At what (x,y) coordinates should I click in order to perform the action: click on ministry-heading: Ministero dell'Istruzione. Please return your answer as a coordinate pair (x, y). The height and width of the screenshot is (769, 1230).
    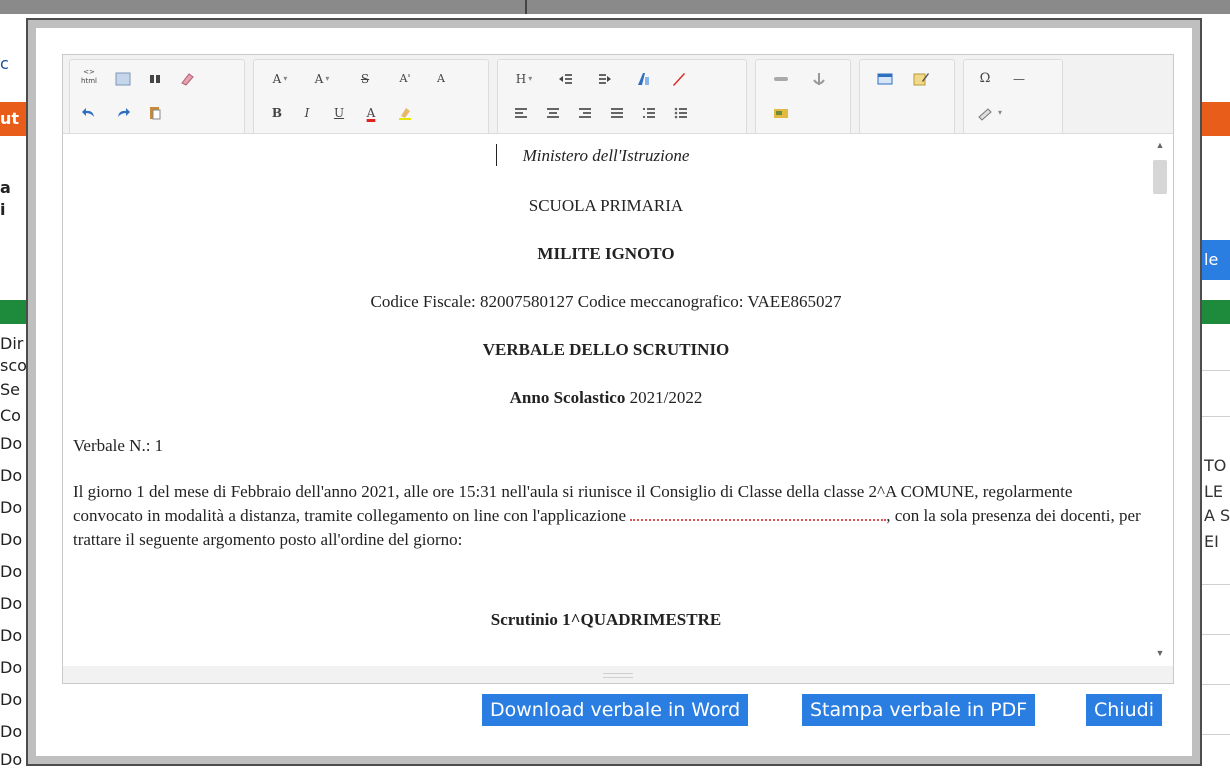
    Looking at the image, I should click on (606, 155).